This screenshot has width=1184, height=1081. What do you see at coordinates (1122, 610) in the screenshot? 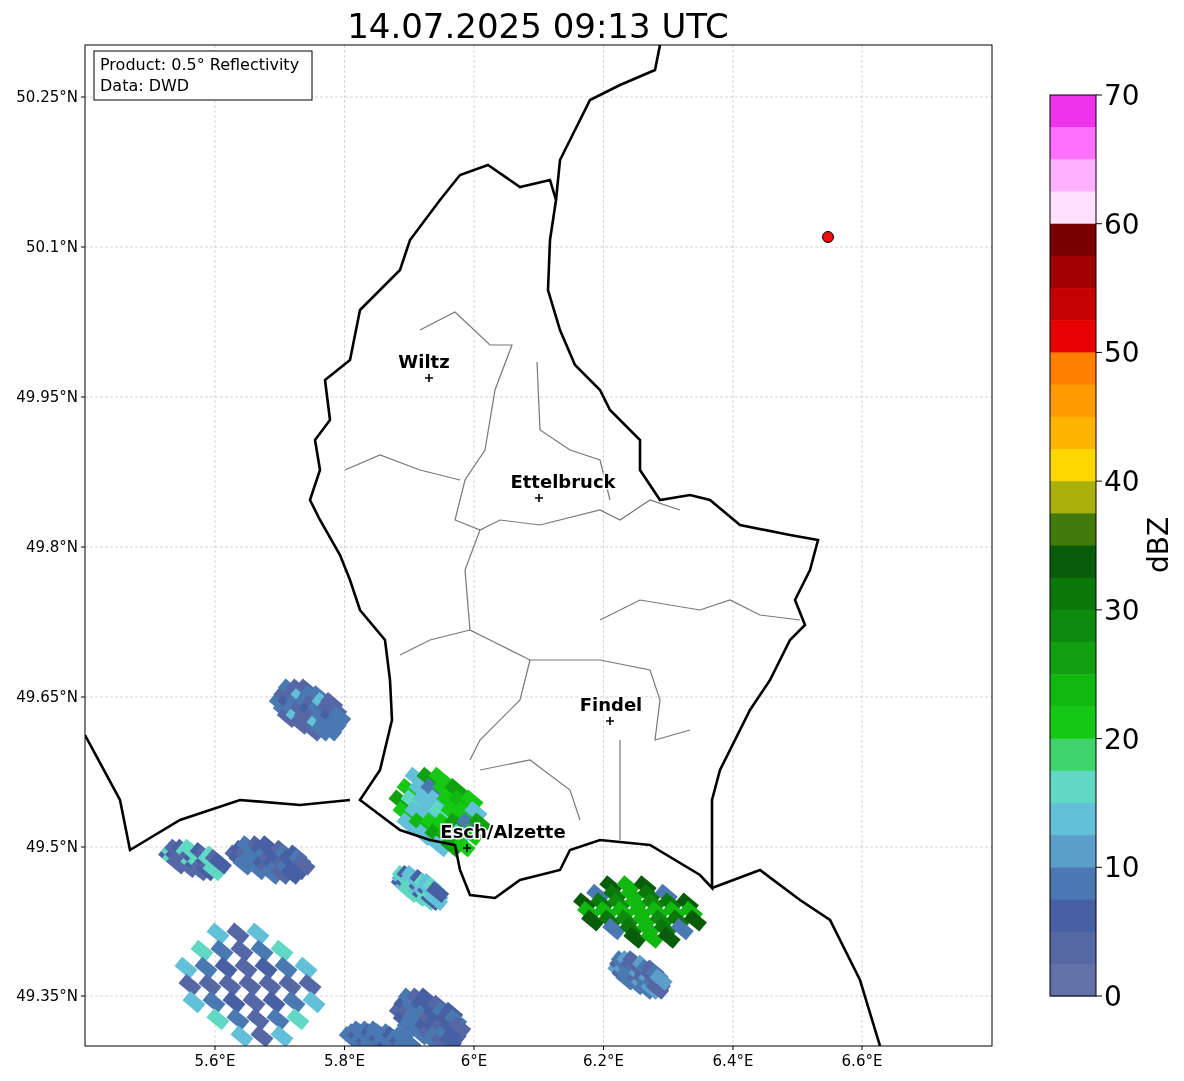
I see `colorbar-tick-label: 30` at bounding box center [1122, 610].